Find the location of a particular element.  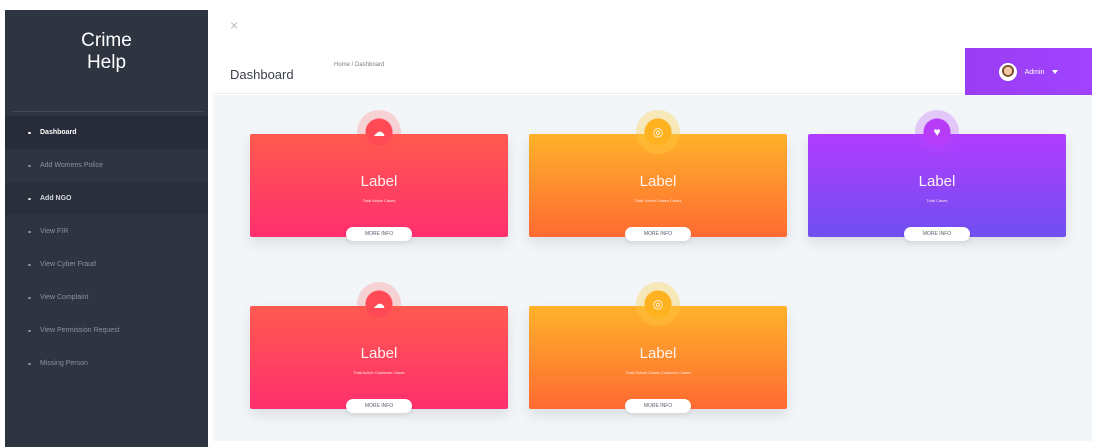

sidebar-item-label: Add NGO is located at coordinates (56, 198).